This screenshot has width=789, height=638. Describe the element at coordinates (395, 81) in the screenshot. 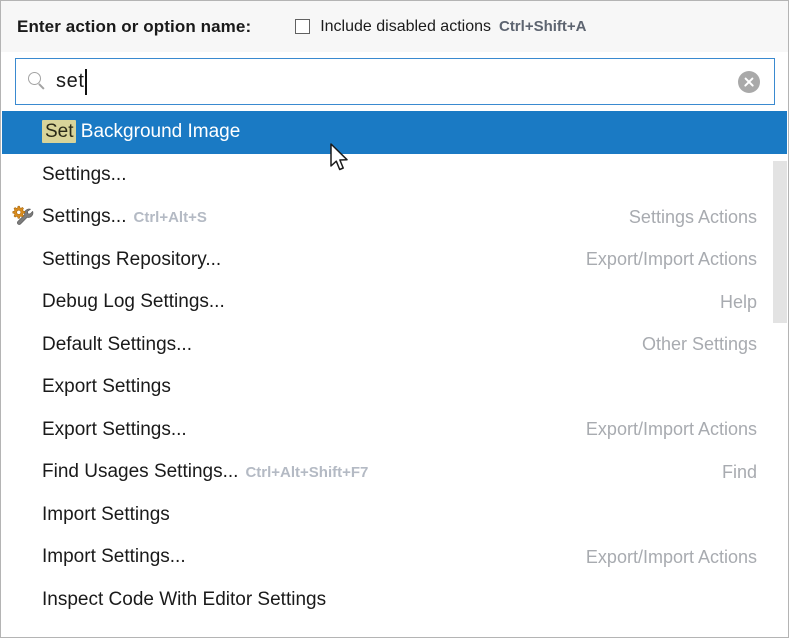

I see `search-field: set` at that location.